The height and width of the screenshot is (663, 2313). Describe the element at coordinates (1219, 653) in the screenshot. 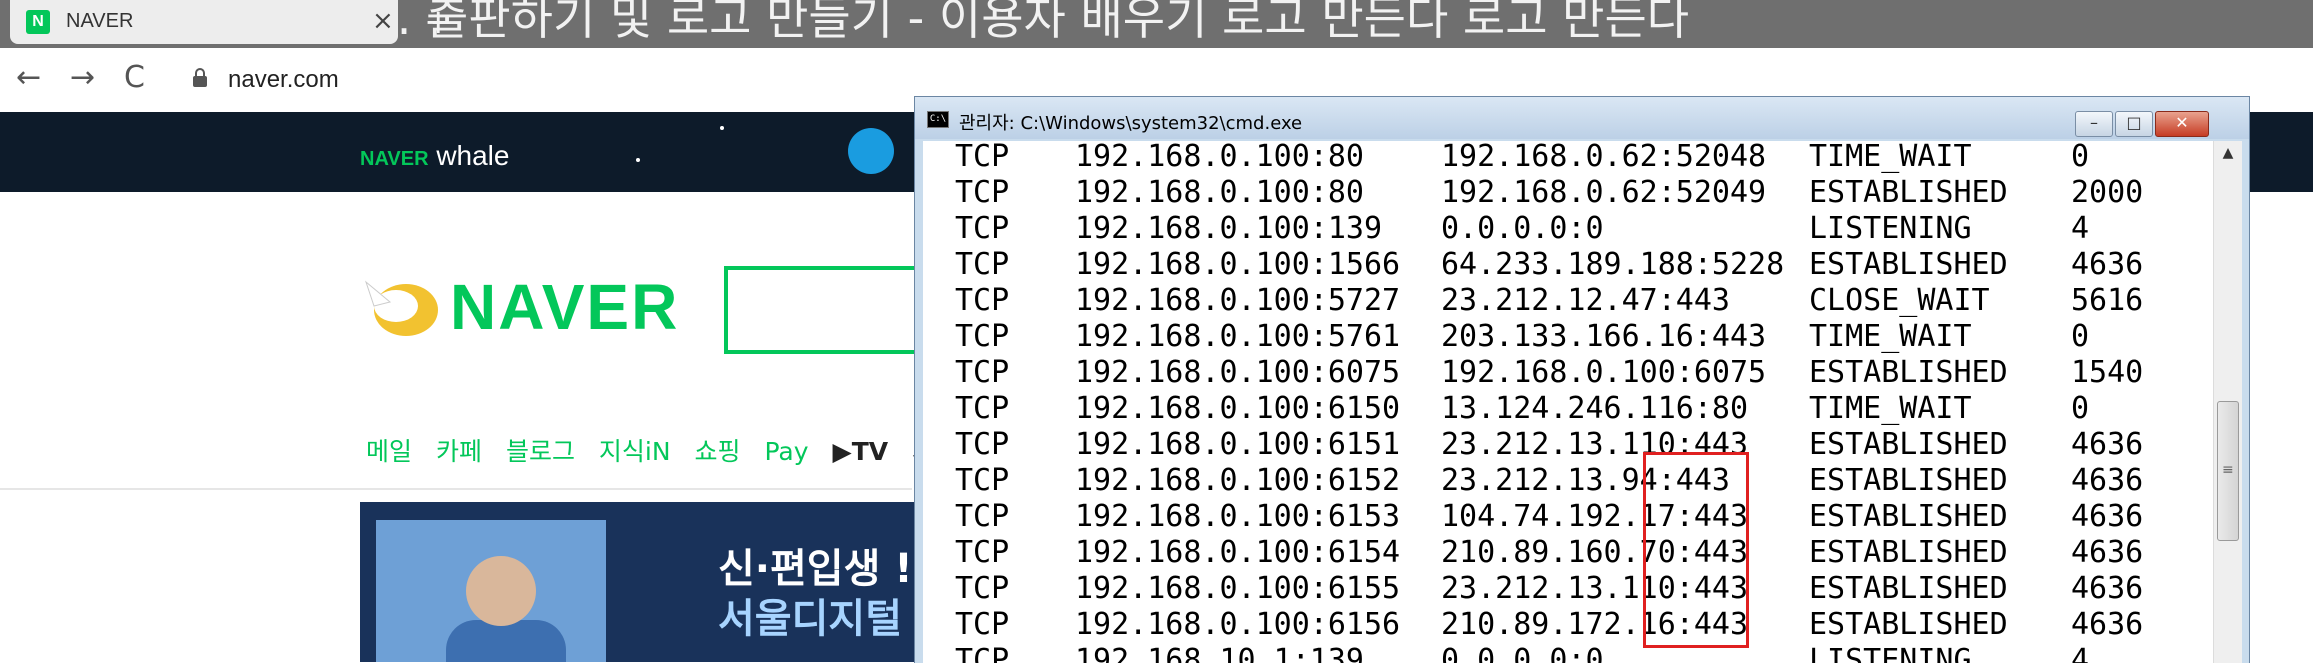

I see `local-address-cell: 192.168.10.1:139` at that location.